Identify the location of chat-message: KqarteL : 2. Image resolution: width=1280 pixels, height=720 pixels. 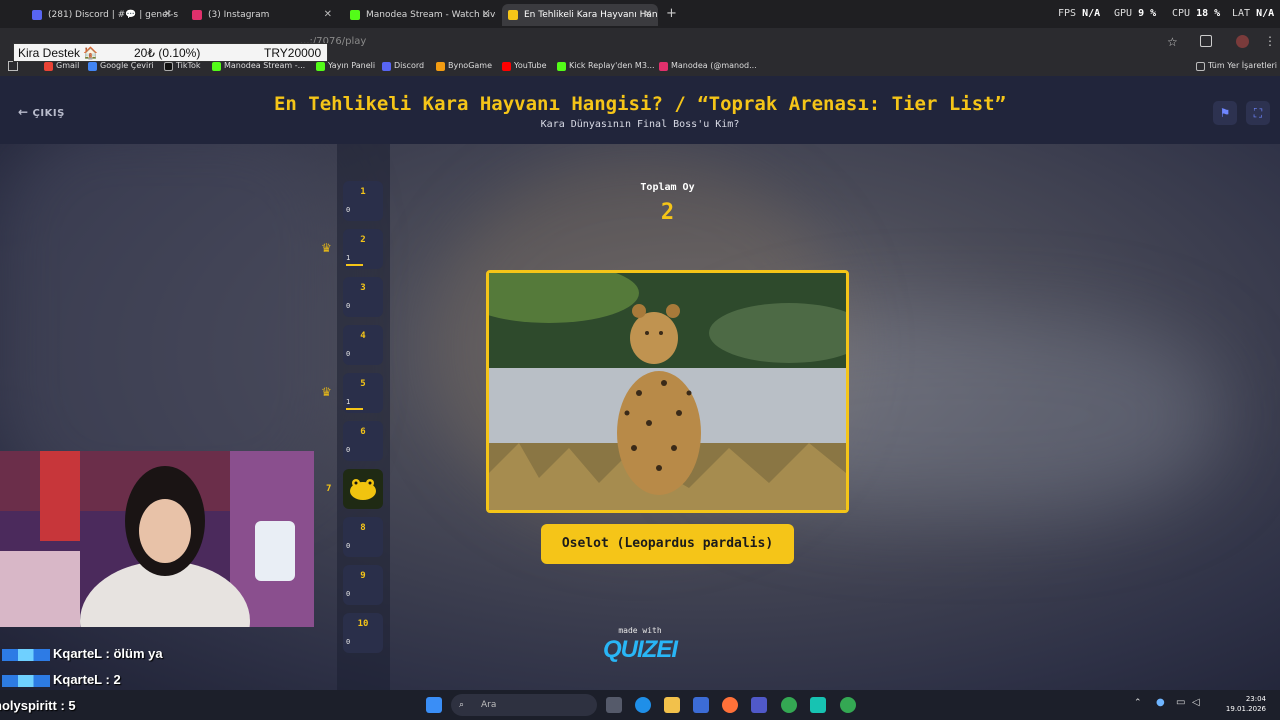
(61, 679).